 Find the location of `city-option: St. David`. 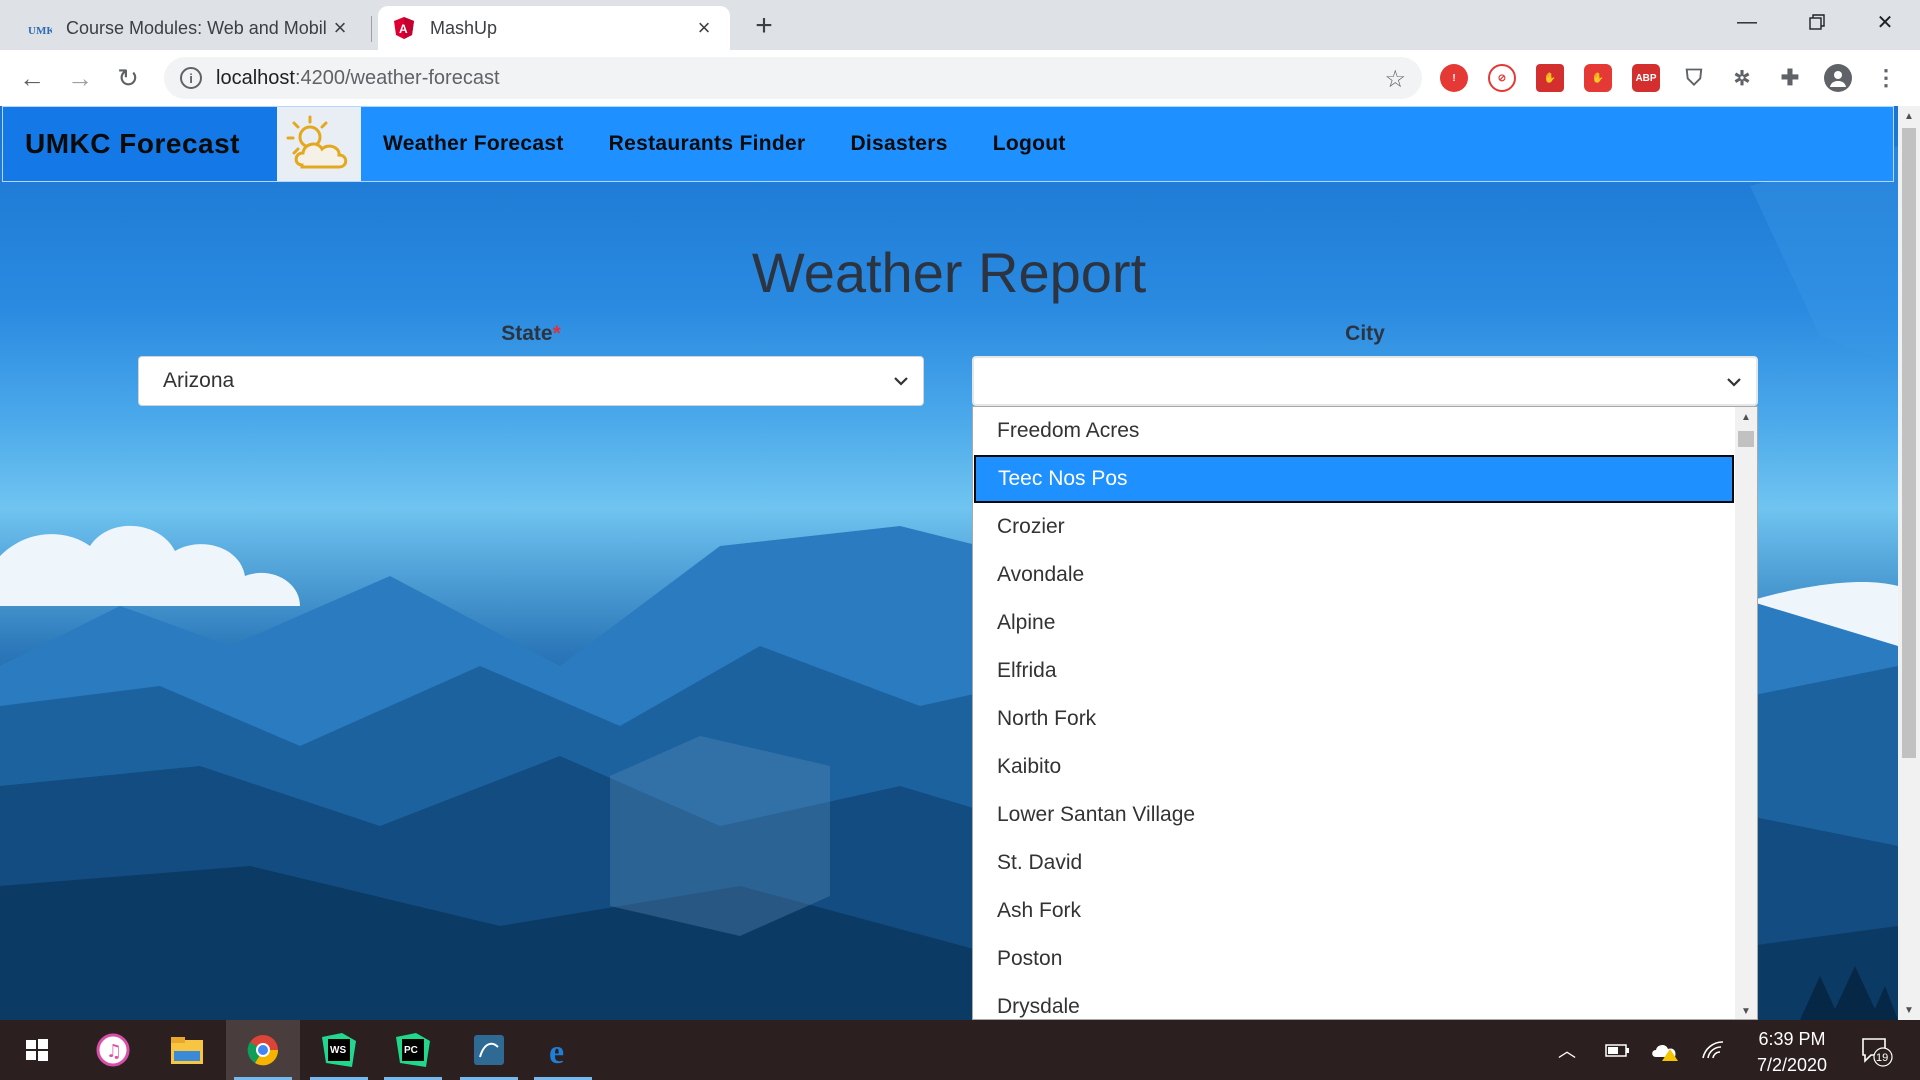

city-option: St. David is located at coordinates (1354, 863).